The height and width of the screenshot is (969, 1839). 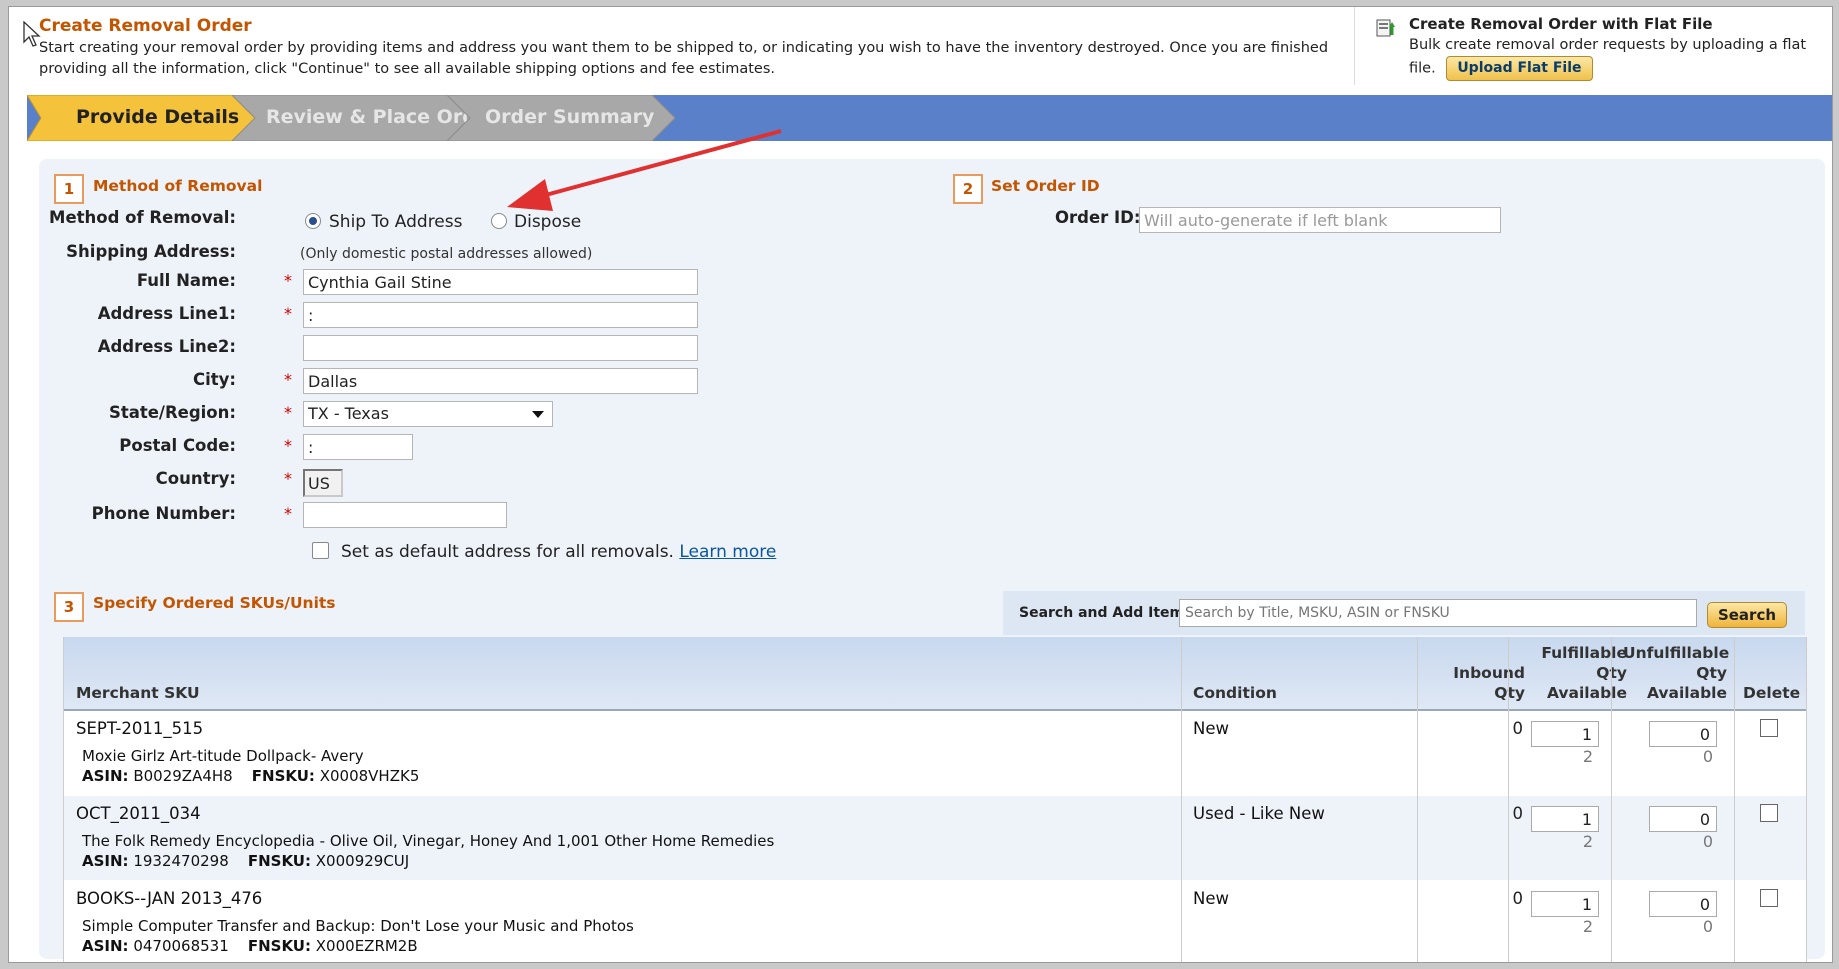 I want to click on state-region-value: TX - Texas, so click(x=348, y=413).